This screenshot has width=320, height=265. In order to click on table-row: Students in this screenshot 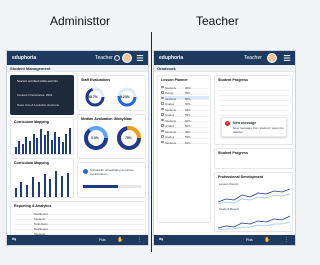, I will do `click(79, 218)`.